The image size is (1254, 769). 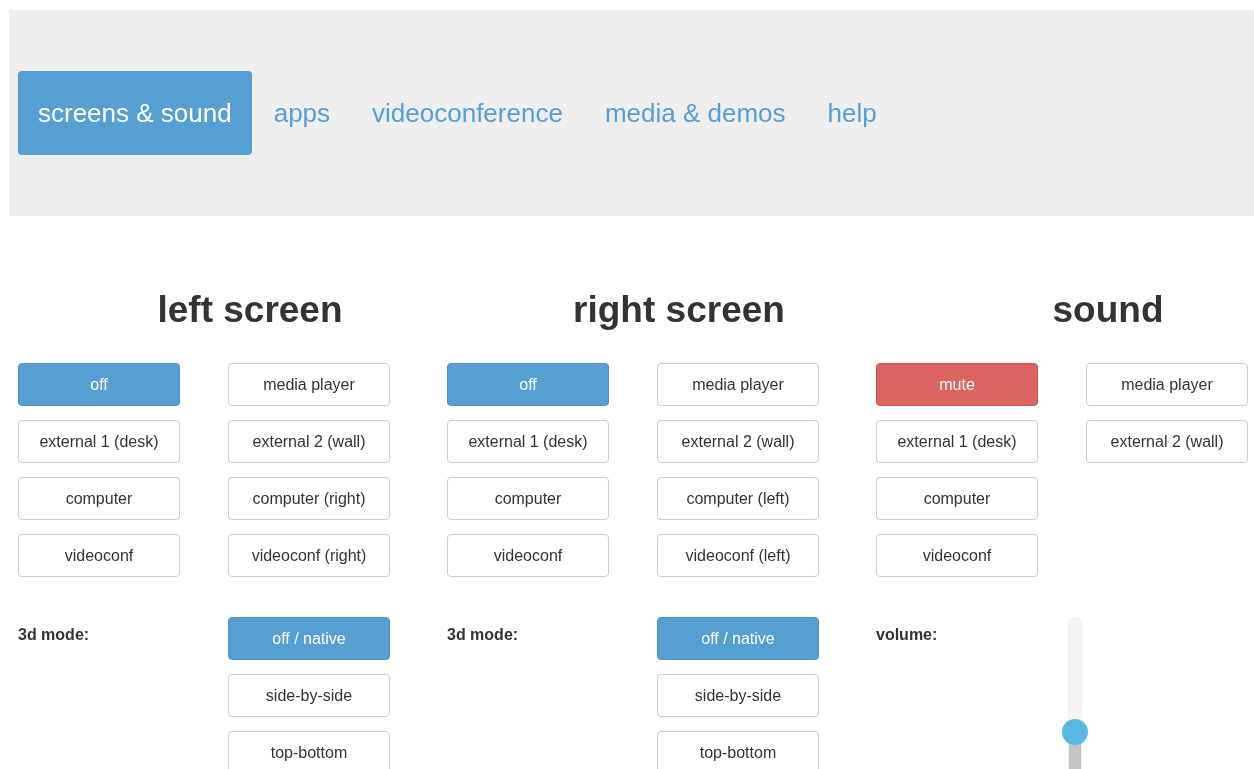 I want to click on option-button: videoconf (left), so click(x=738, y=555).